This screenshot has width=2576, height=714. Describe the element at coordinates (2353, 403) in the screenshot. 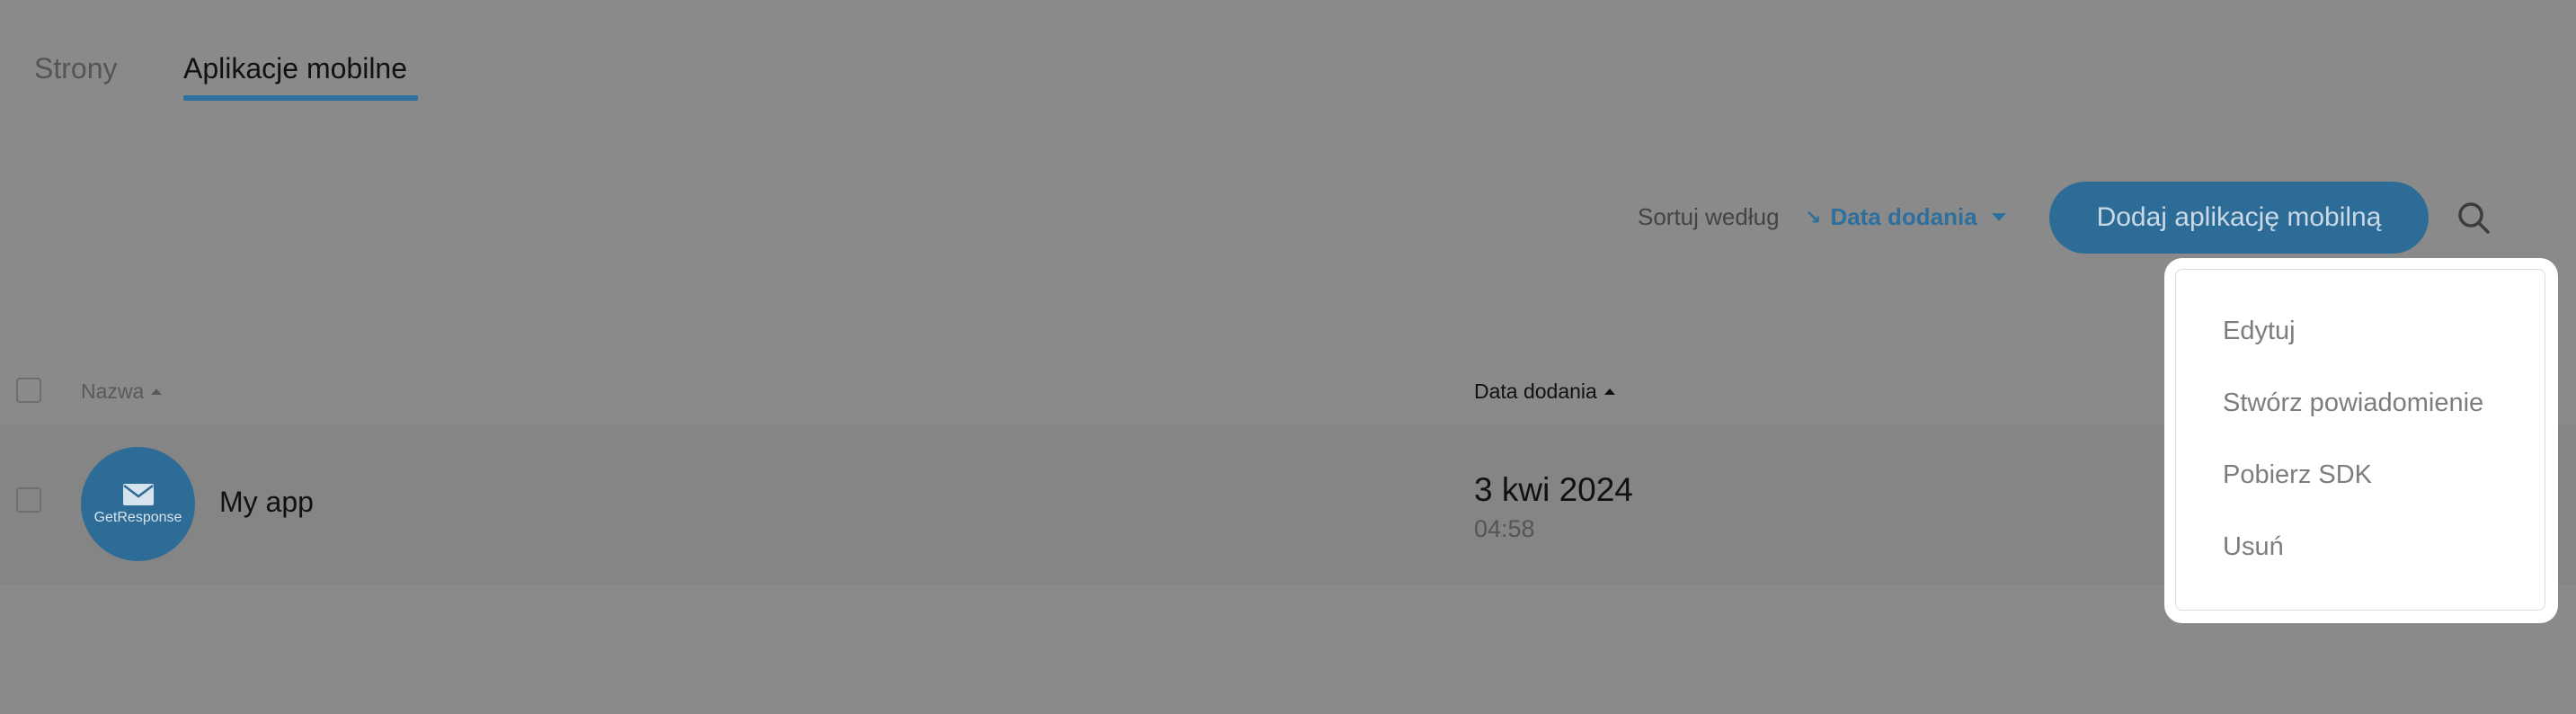

I see `menu-item-create-notification: Stwórz powiadomienie` at that location.